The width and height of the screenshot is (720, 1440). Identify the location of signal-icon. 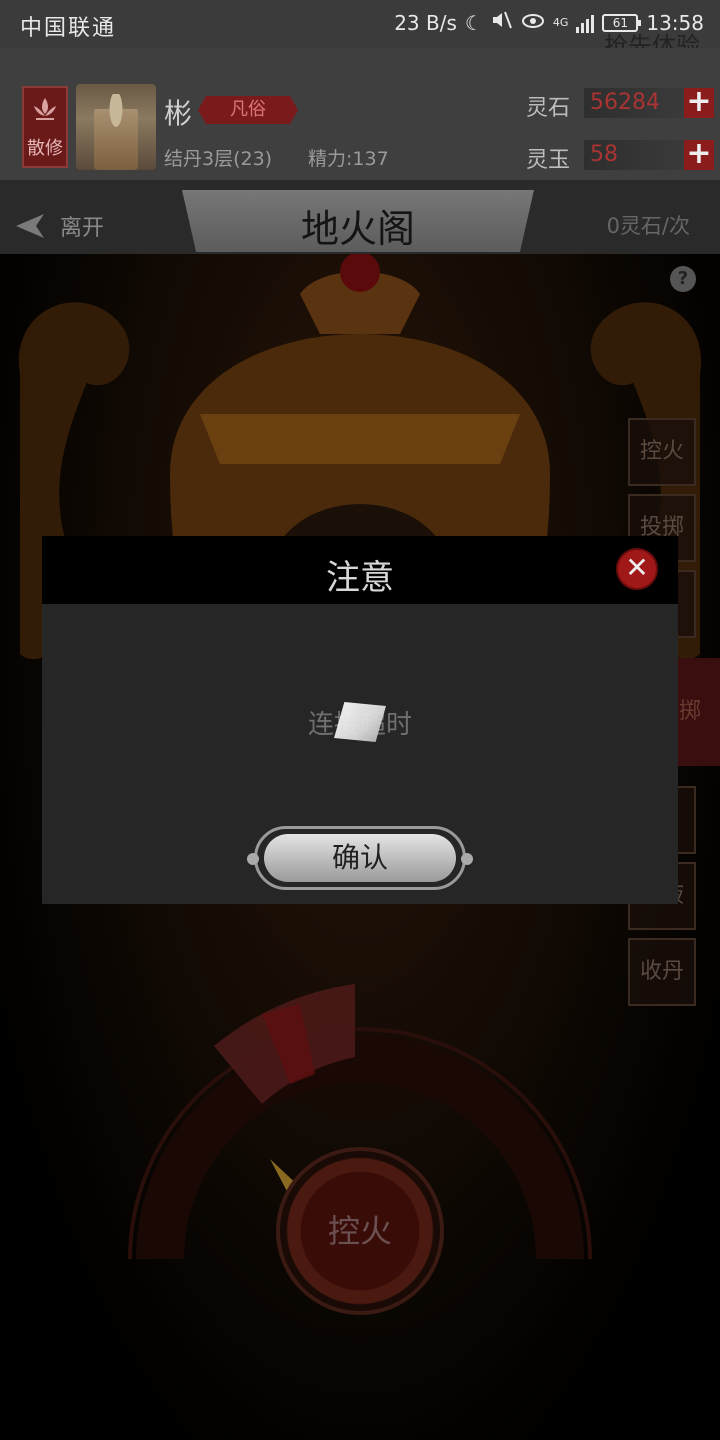
(585, 23).